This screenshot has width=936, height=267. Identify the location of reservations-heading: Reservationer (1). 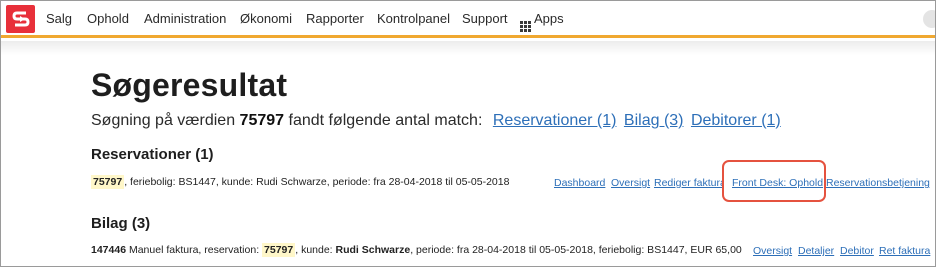
(152, 154).